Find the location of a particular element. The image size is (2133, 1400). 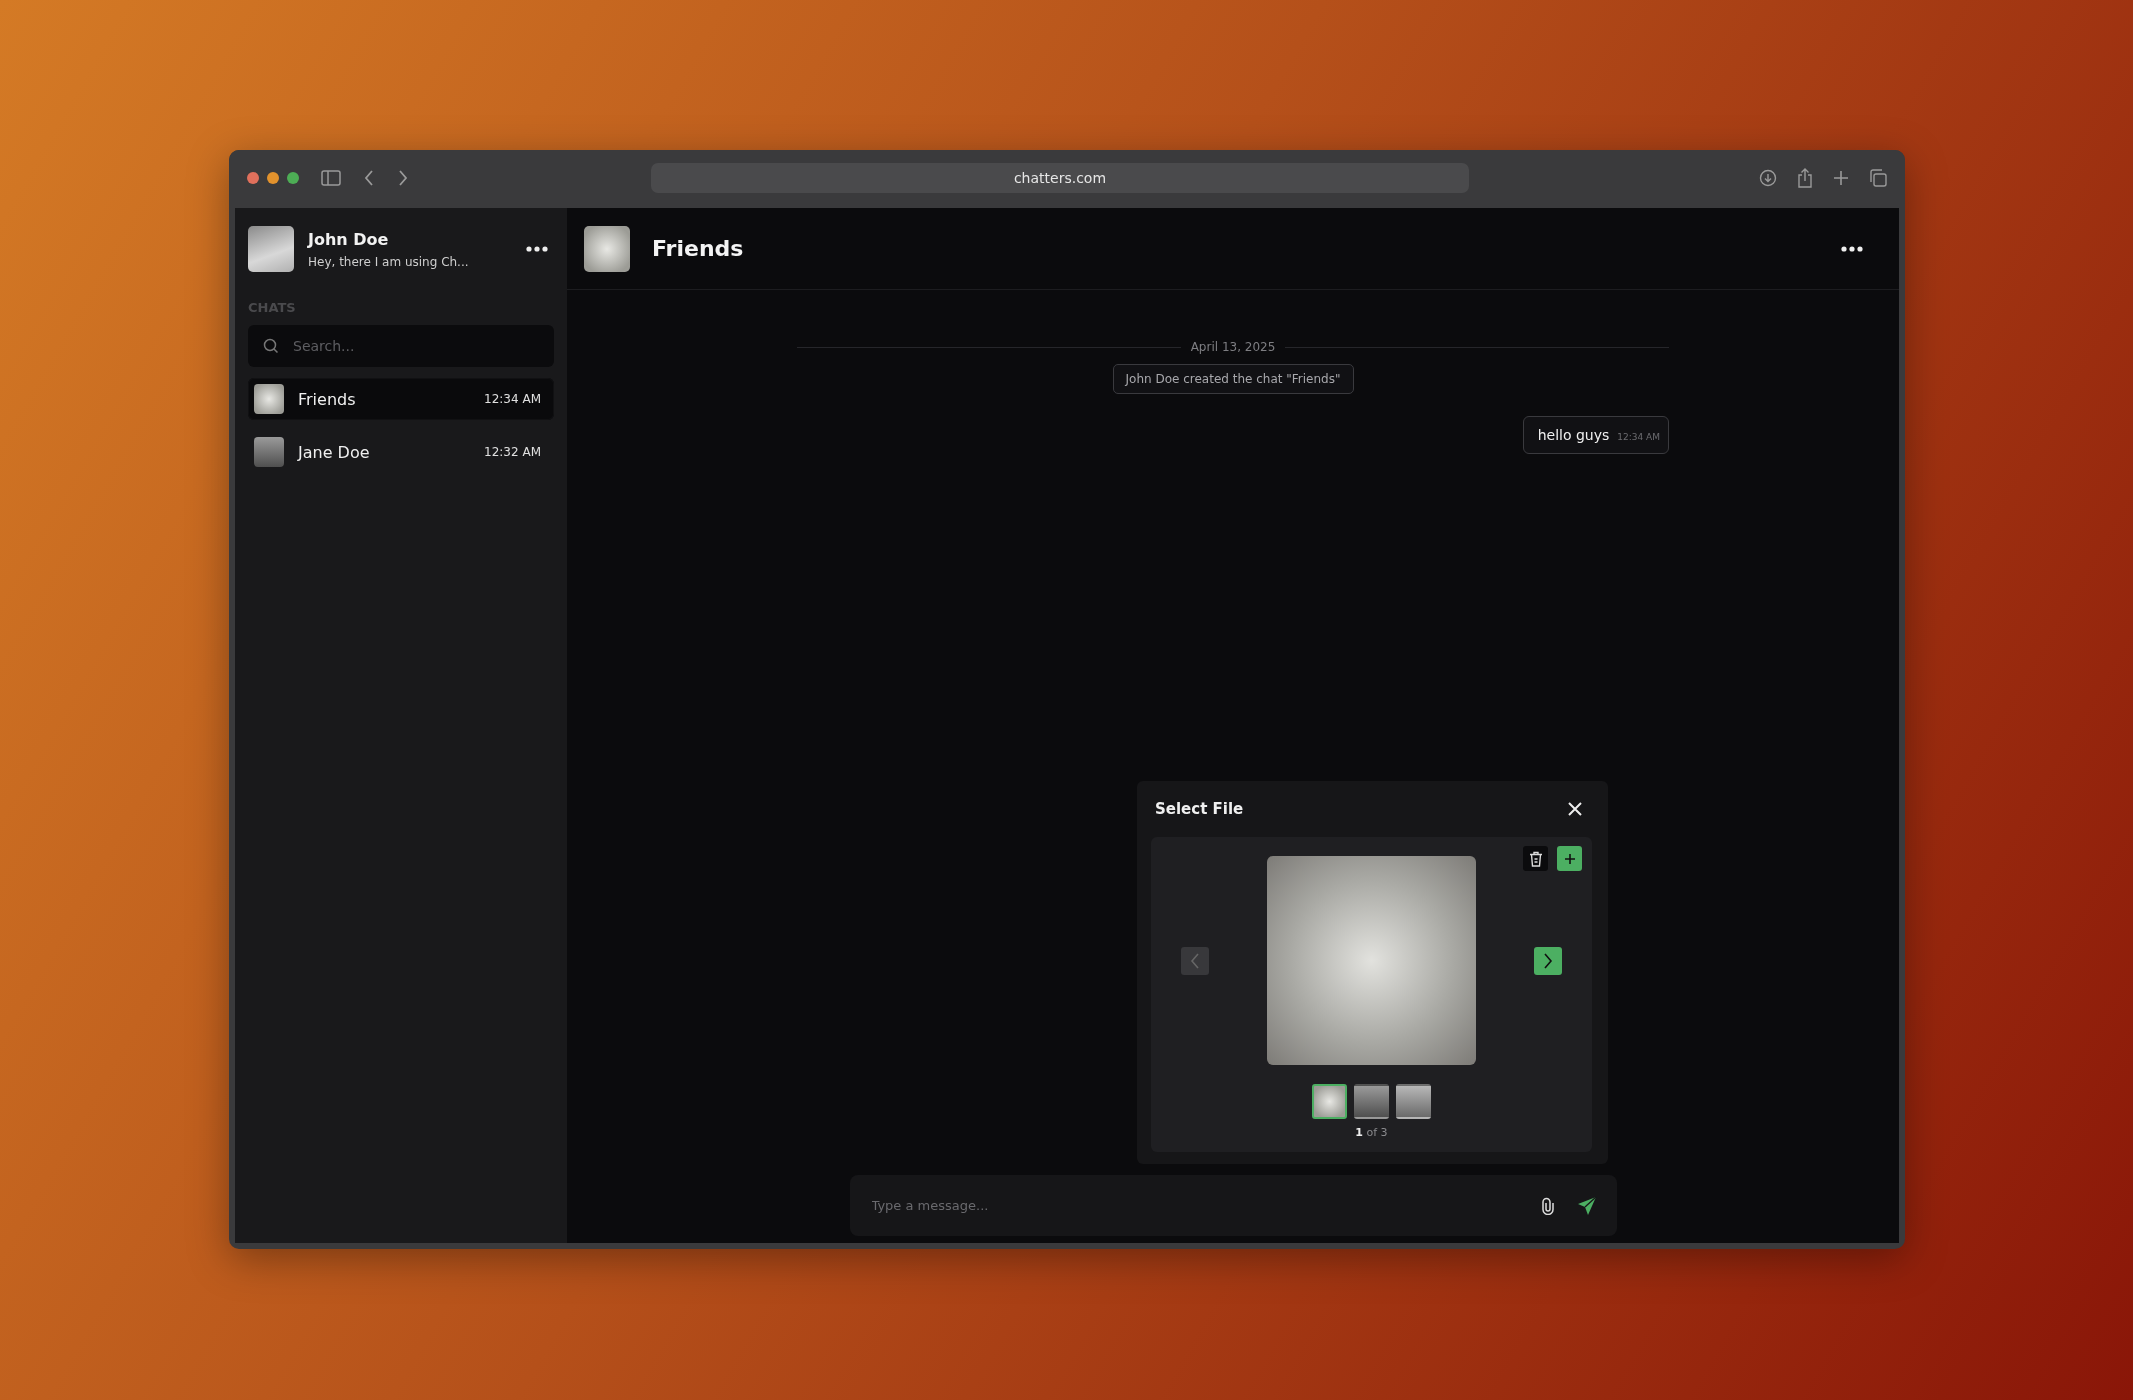

add-file-button is located at coordinates (1569, 858).